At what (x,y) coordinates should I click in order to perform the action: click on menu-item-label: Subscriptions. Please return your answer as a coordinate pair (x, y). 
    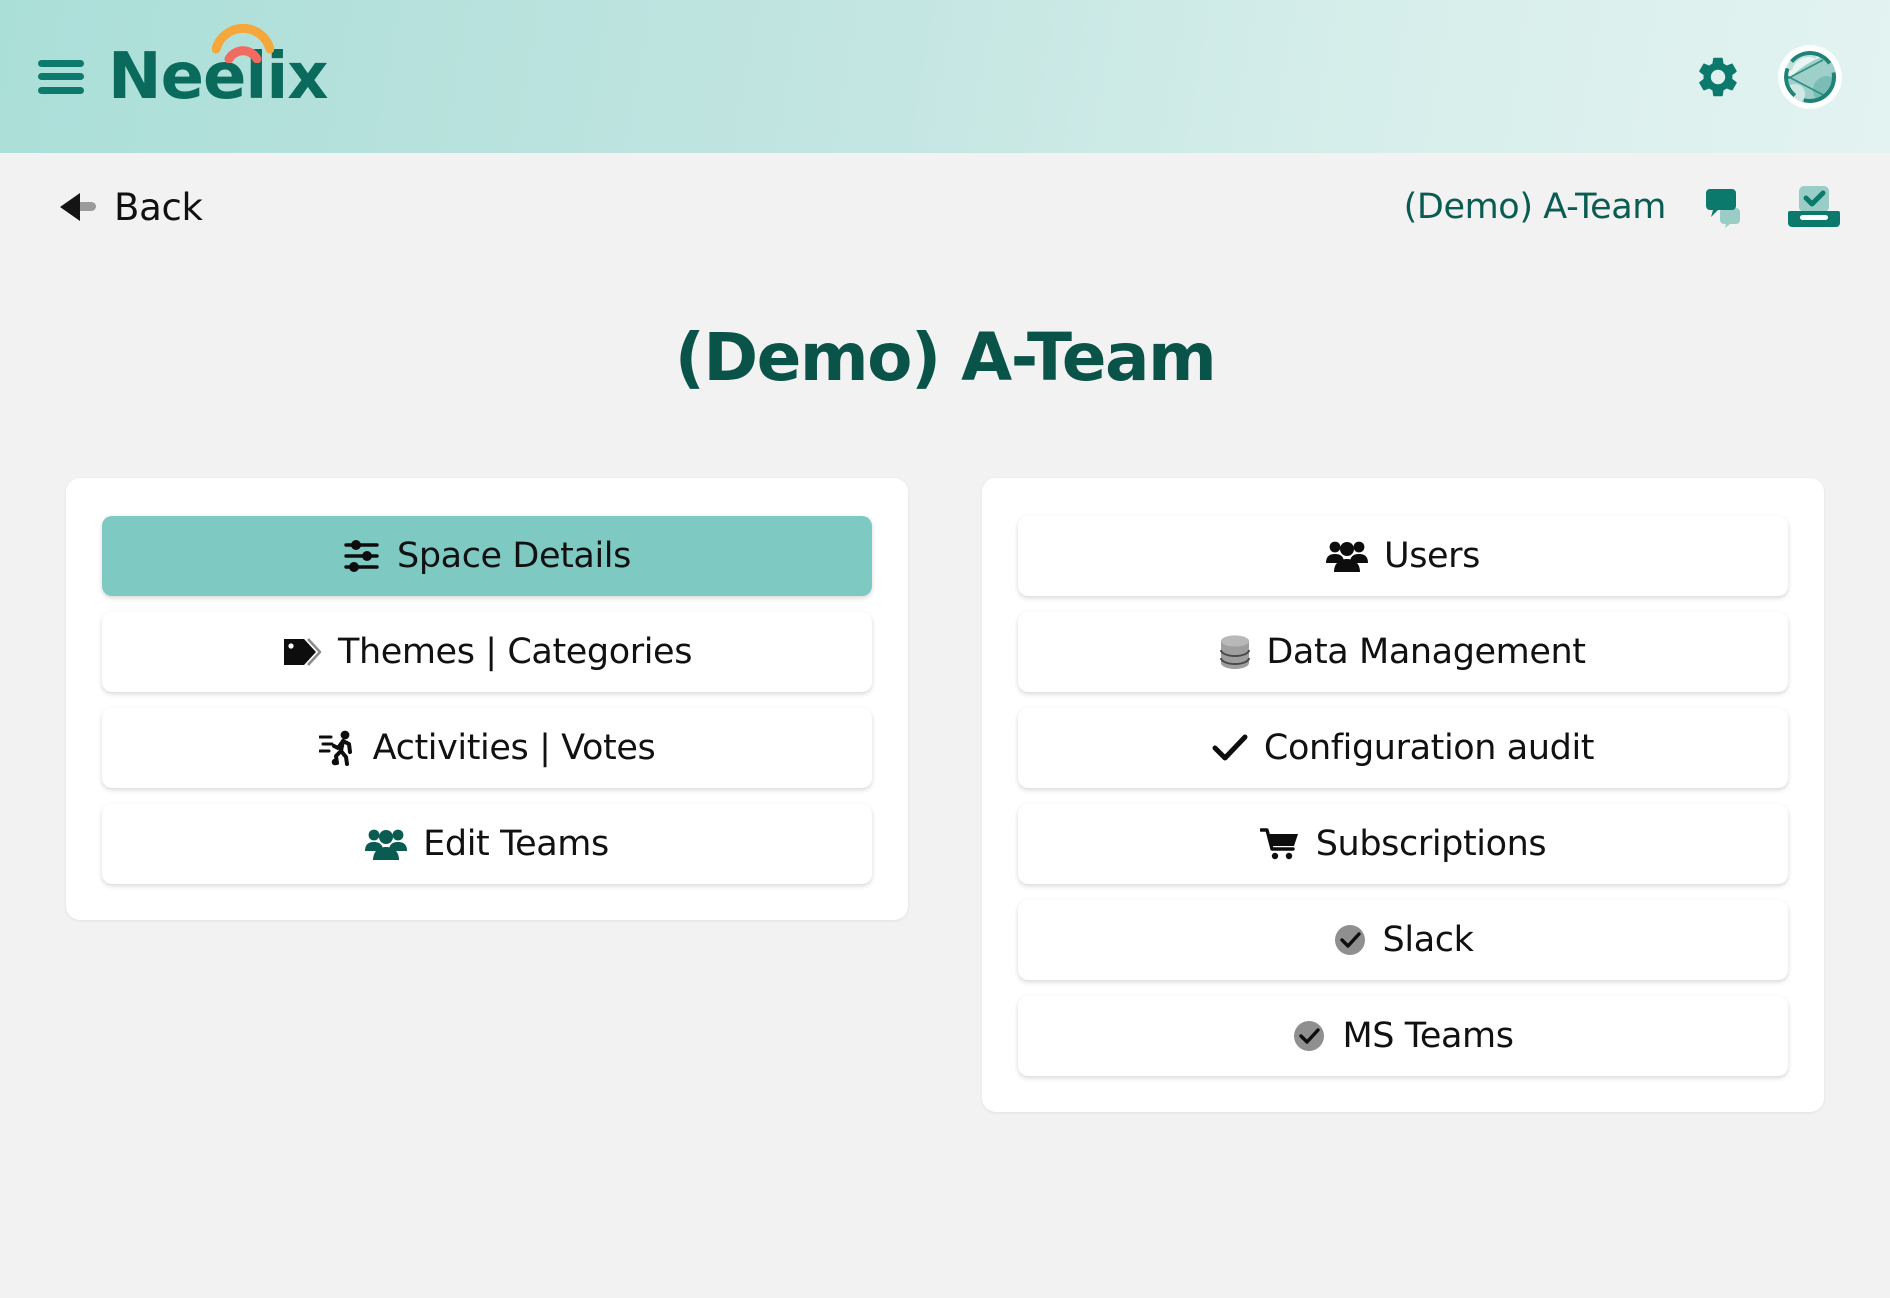
    Looking at the image, I should click on (1431, 844).